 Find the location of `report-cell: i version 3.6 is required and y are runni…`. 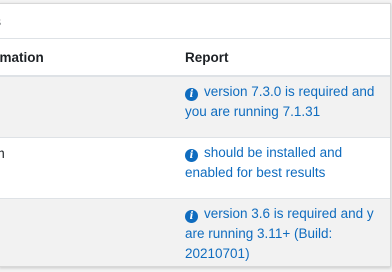

report-cell: i version 3.6 is required and y are runni… is located at coordinates (287, 232).